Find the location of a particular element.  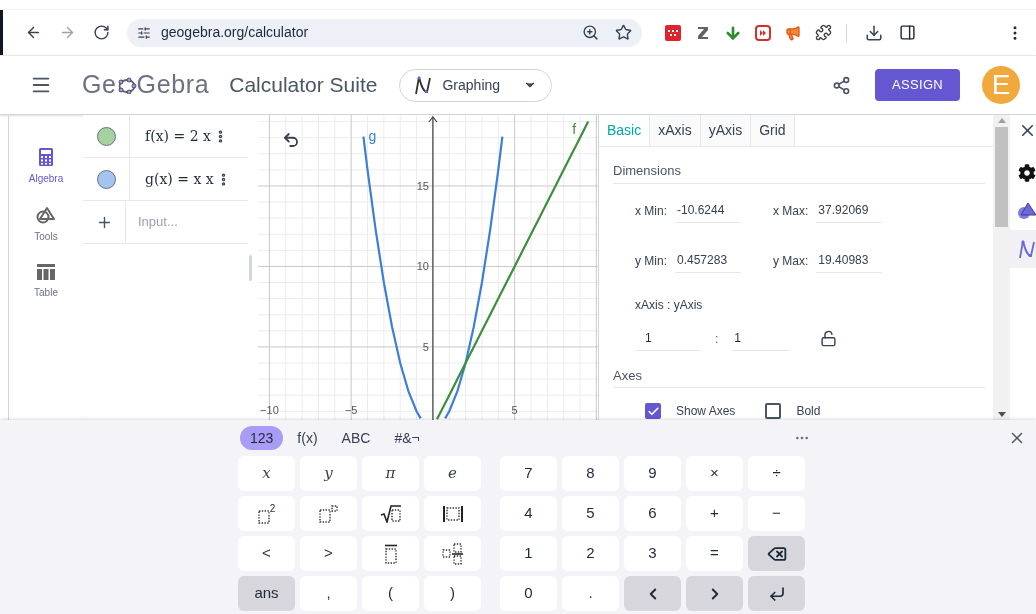

field-label: x Min: is located at coordinates (651, 211).